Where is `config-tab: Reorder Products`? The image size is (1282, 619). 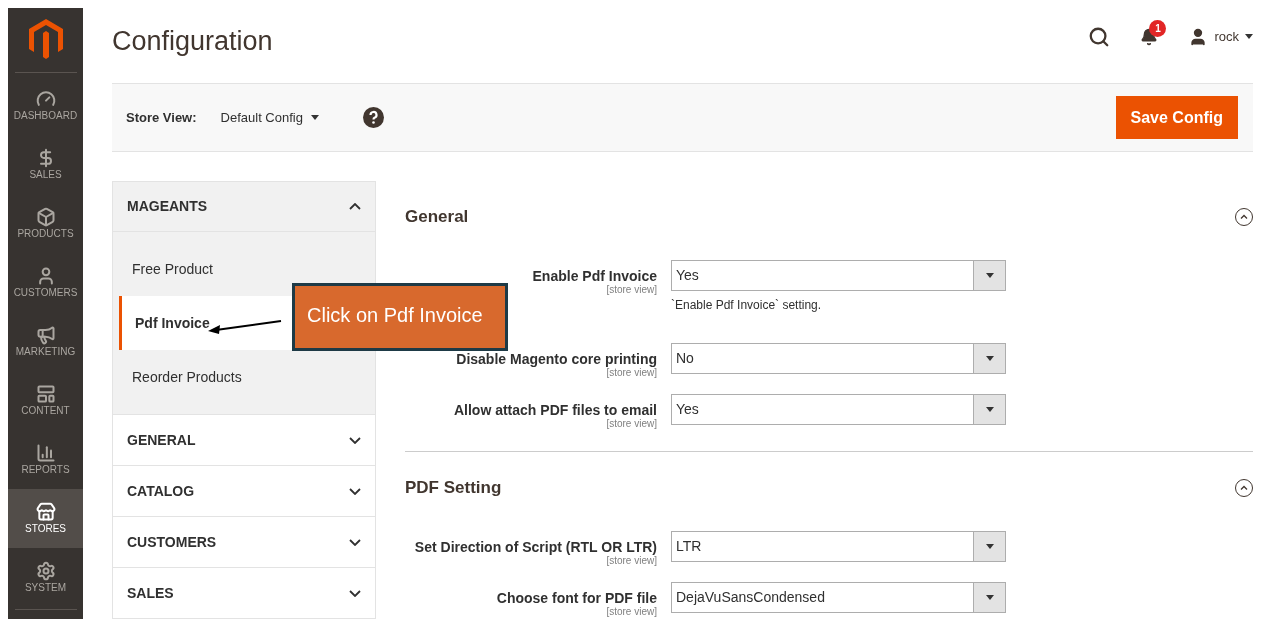
config-tab: Reorder Products is located at coordinates (247, 377).